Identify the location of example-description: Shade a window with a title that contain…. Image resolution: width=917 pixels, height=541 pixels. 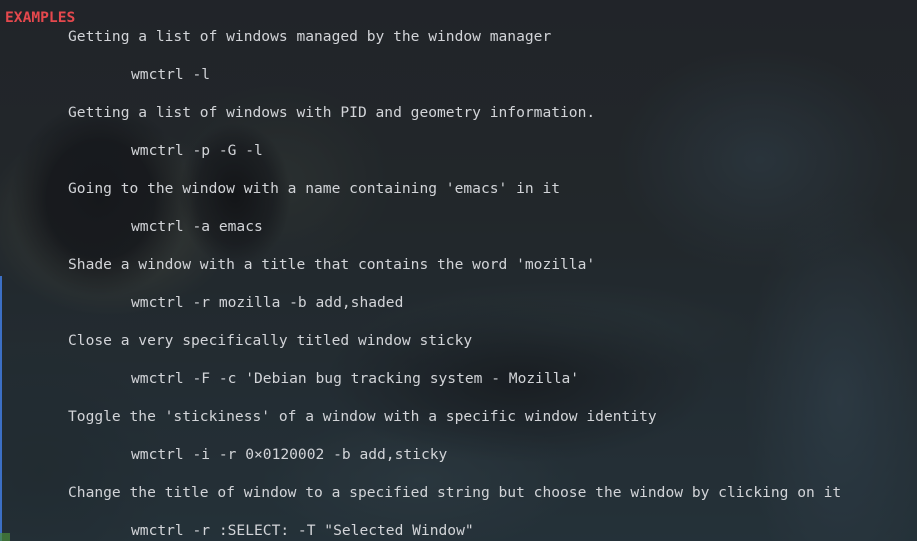
(332, 264).